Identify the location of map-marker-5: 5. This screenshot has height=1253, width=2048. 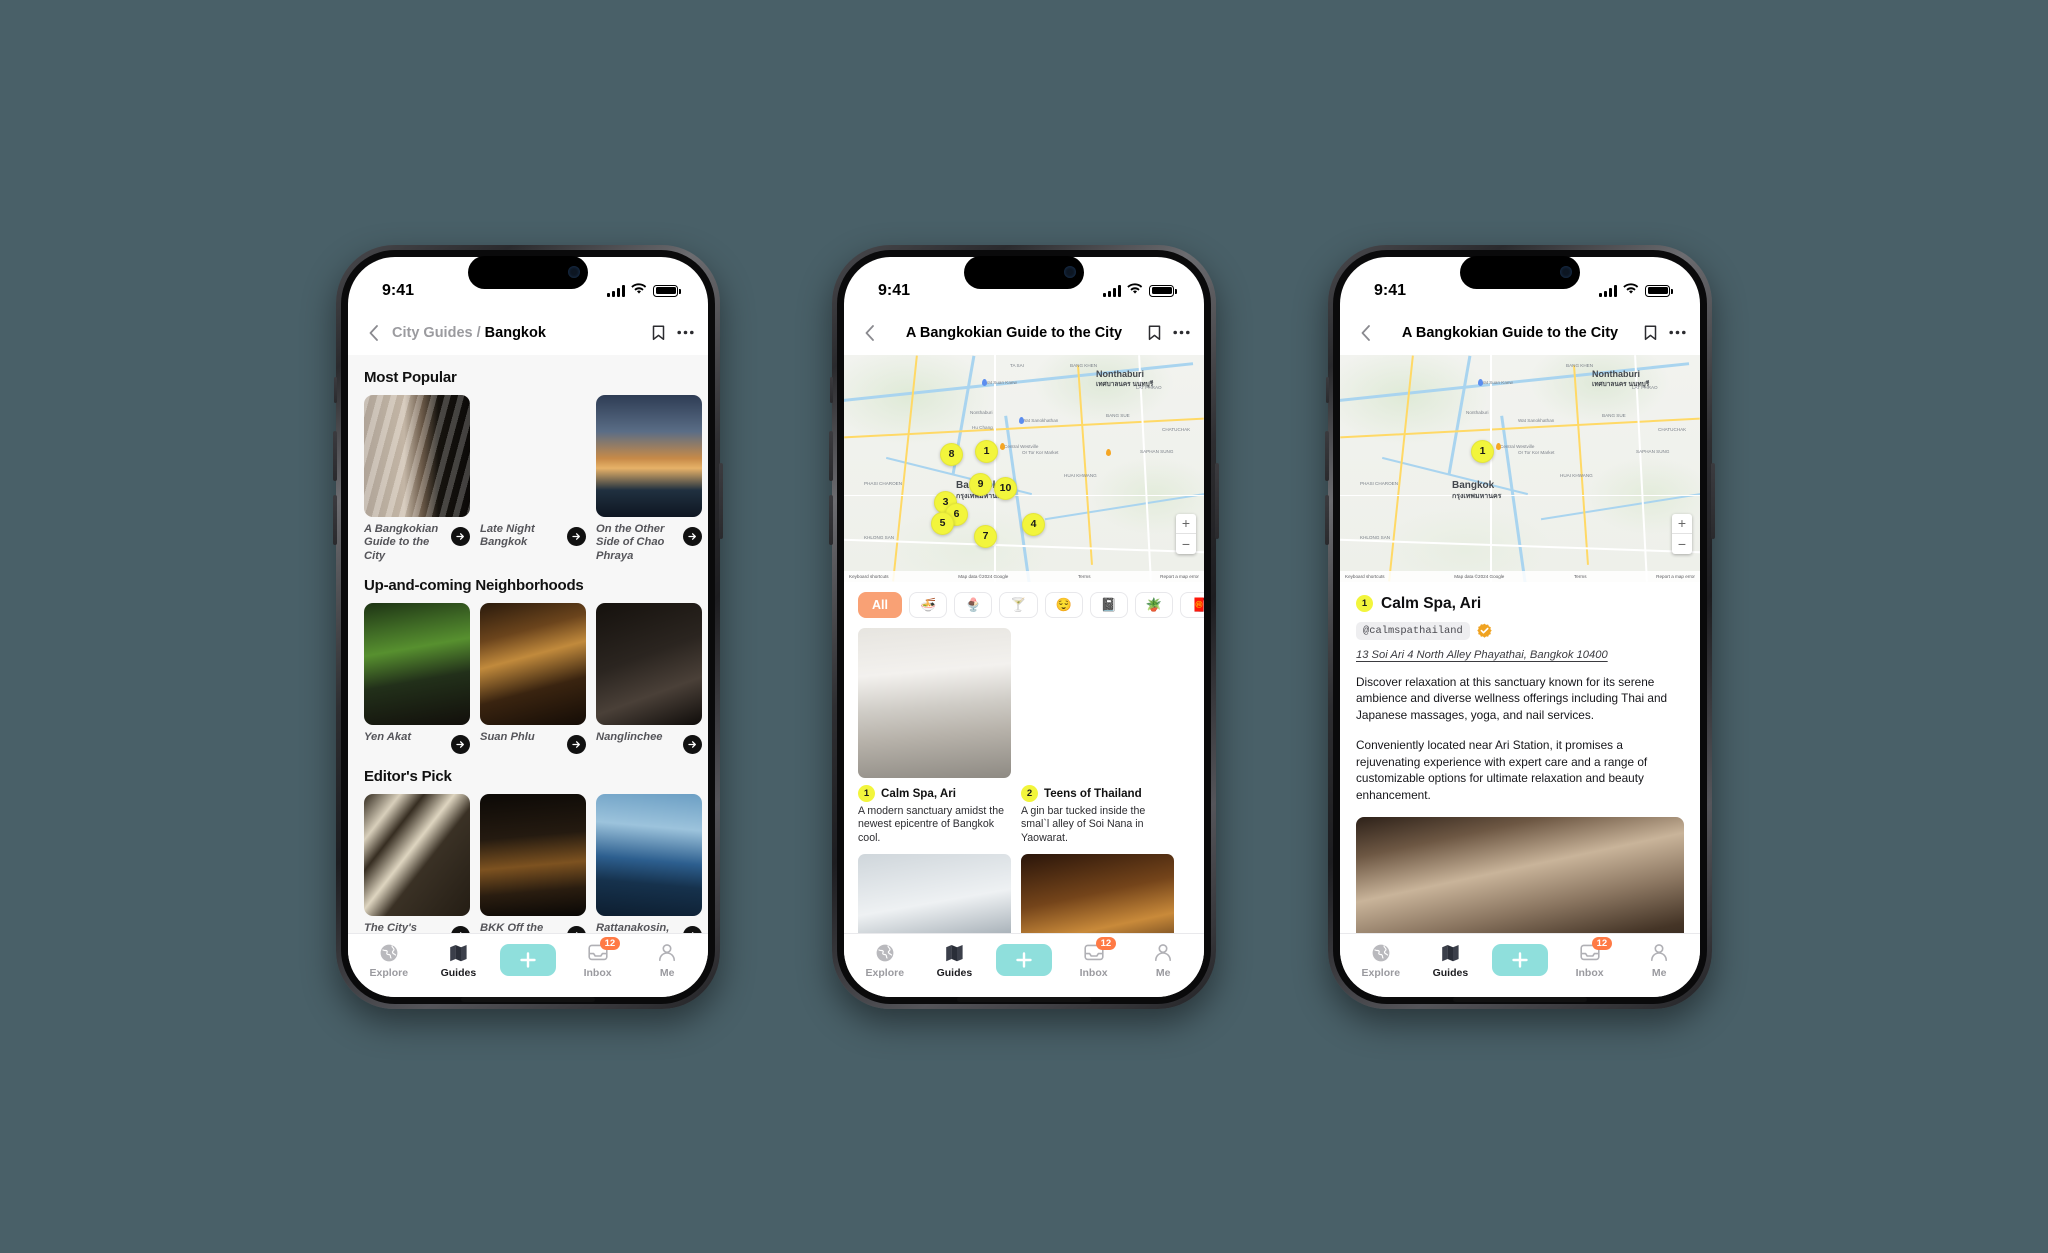
(942, 523).